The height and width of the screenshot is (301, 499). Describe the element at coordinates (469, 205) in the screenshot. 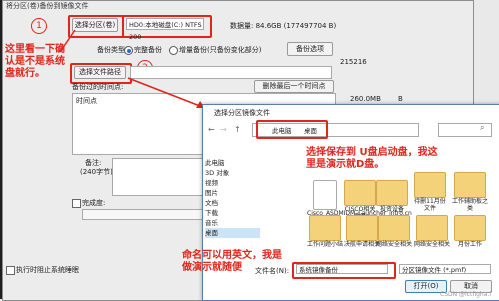

I see `file-item-label: 工作辅助板之类` at that location.